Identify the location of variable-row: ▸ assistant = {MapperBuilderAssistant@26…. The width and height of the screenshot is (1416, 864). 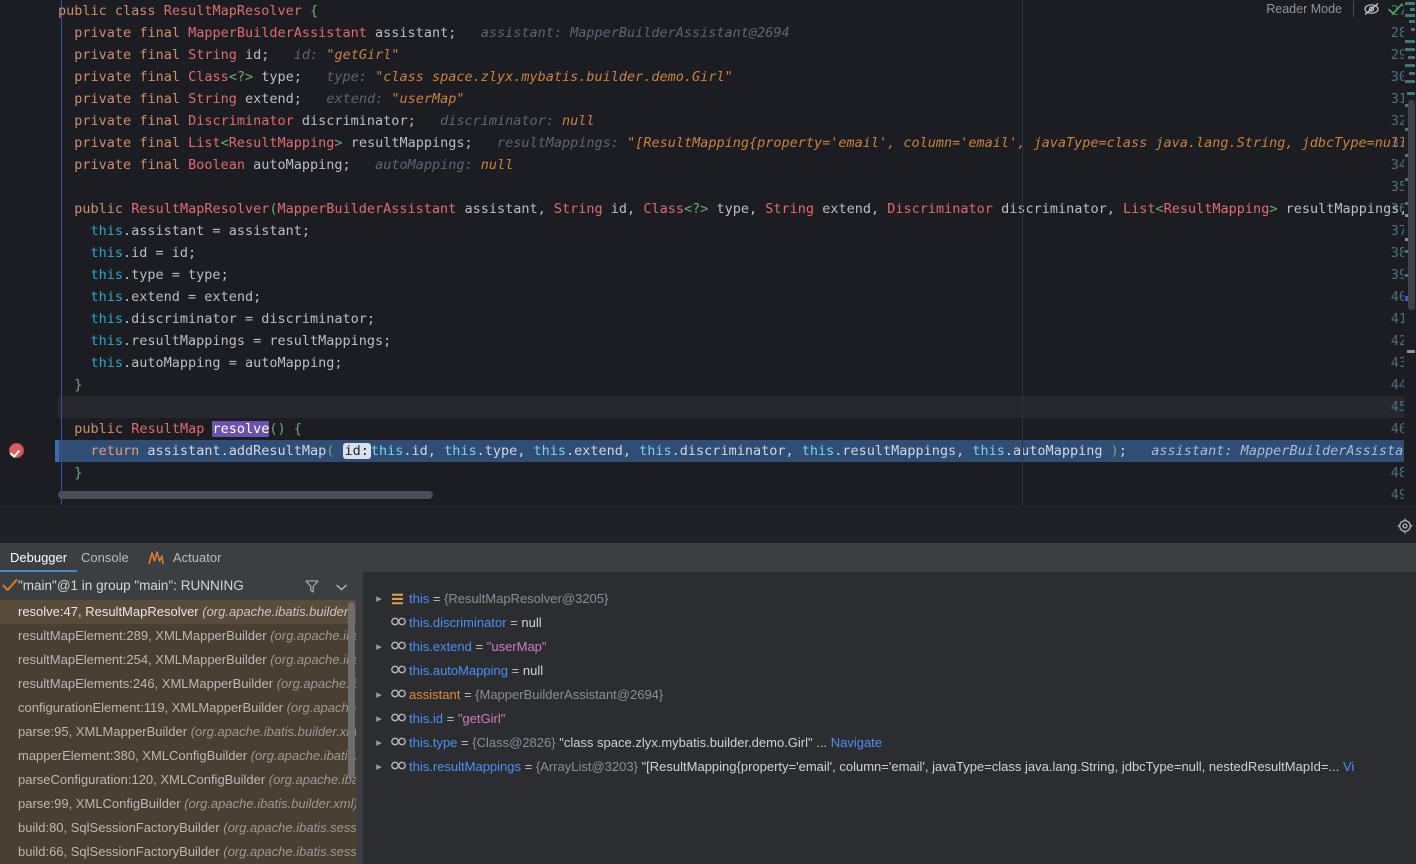
(889, 695).